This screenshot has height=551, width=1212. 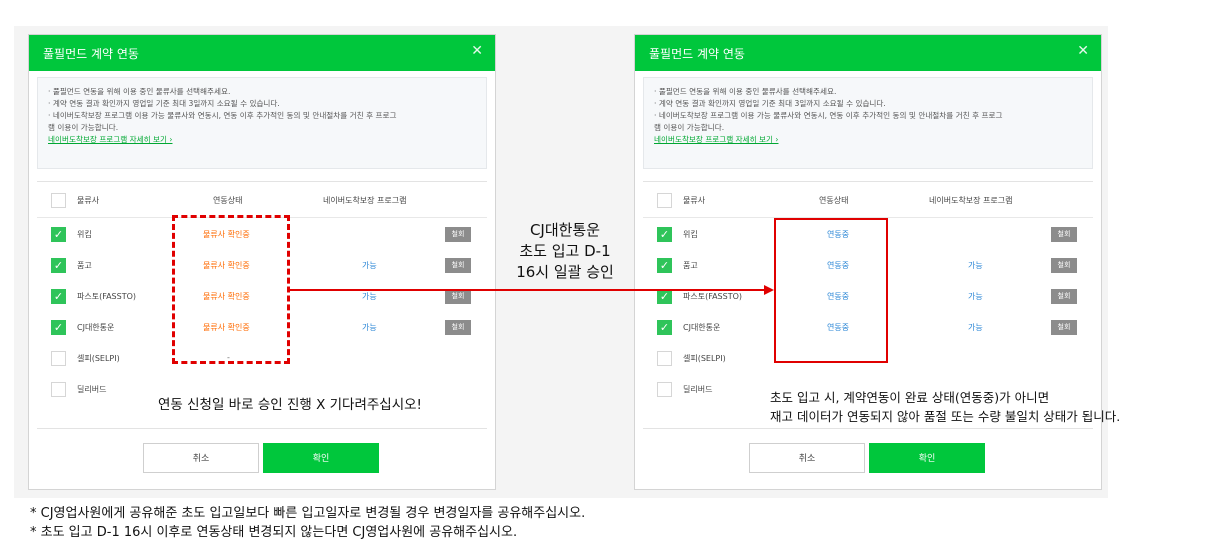 I want to click on callout-line: 16시 일괄 승인, so click(x=565, y=272).